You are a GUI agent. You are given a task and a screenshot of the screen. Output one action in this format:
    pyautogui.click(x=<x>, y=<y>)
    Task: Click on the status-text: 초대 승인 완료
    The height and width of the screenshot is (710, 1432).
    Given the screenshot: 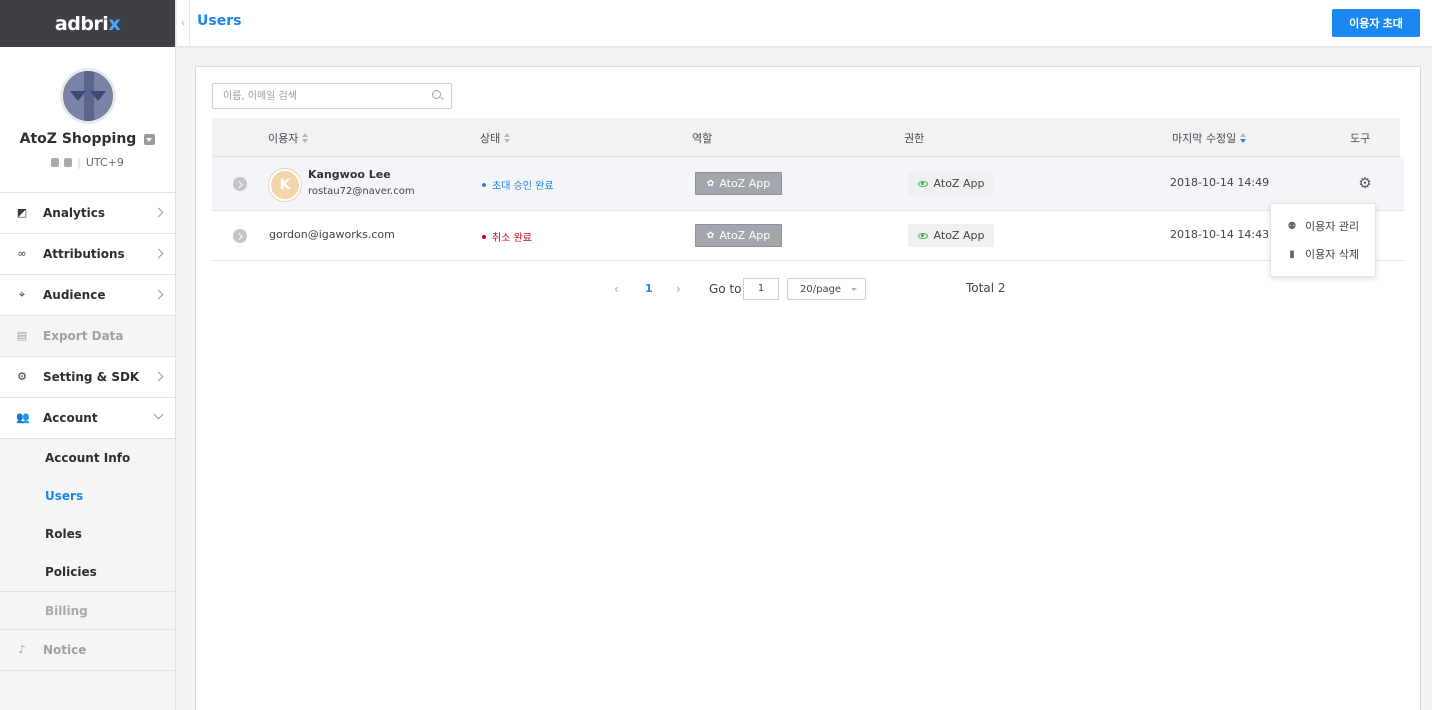 What is the action you would take?
    pyautogui.click(x=523, y=186)
    